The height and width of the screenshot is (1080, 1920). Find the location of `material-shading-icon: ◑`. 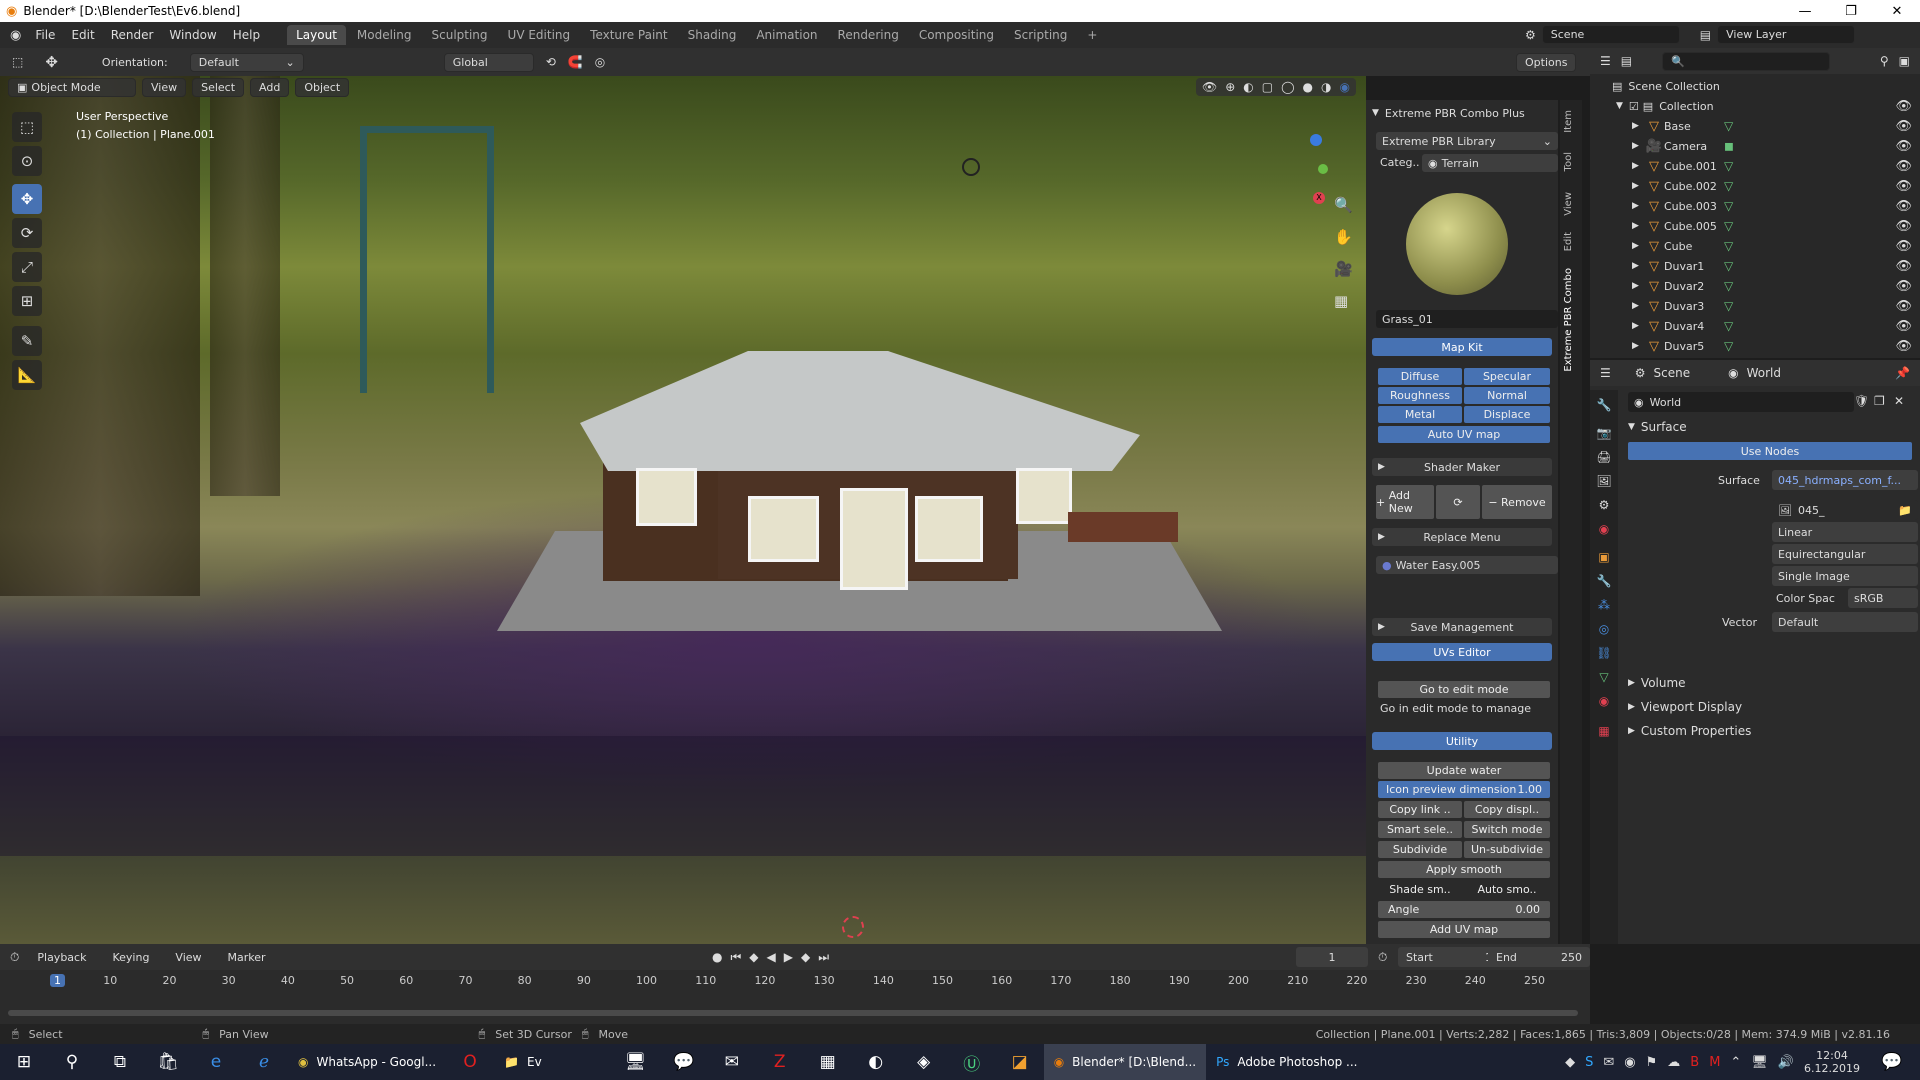

material-shading-icon: ◑ is located at coordinates (1326, 87).